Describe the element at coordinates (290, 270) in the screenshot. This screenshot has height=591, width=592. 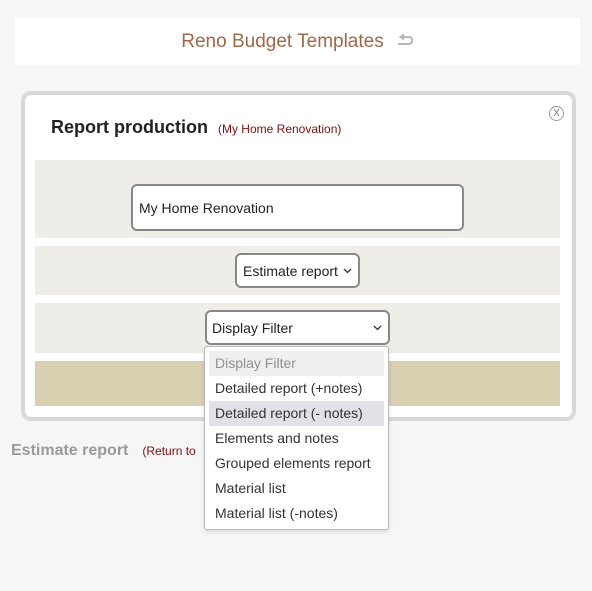
I see `report-type-value: Estimate report` at that location.